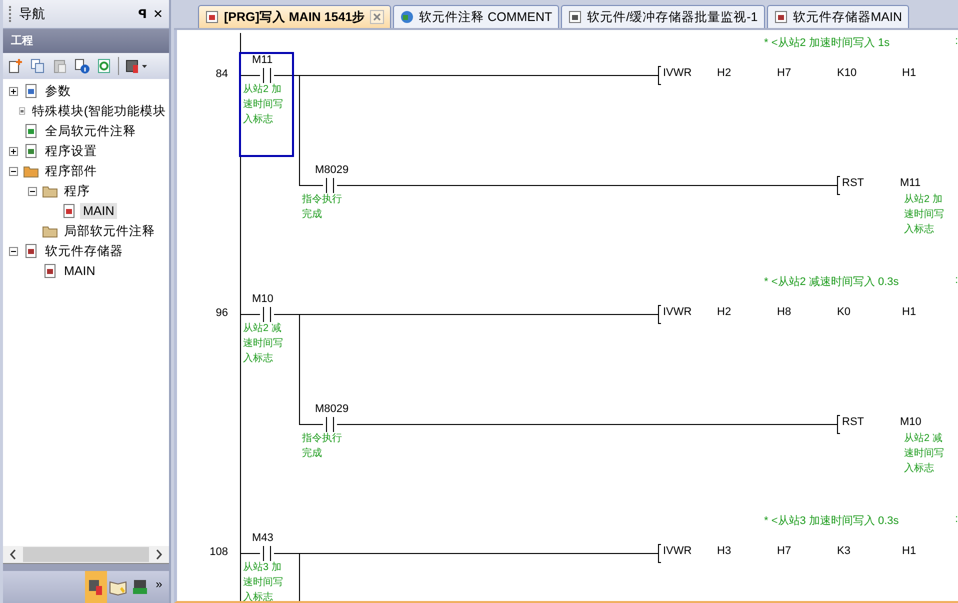 Image resolution: width=958 pixels, height=603 pixels. I want to click on close-icon, so click(377, 17).